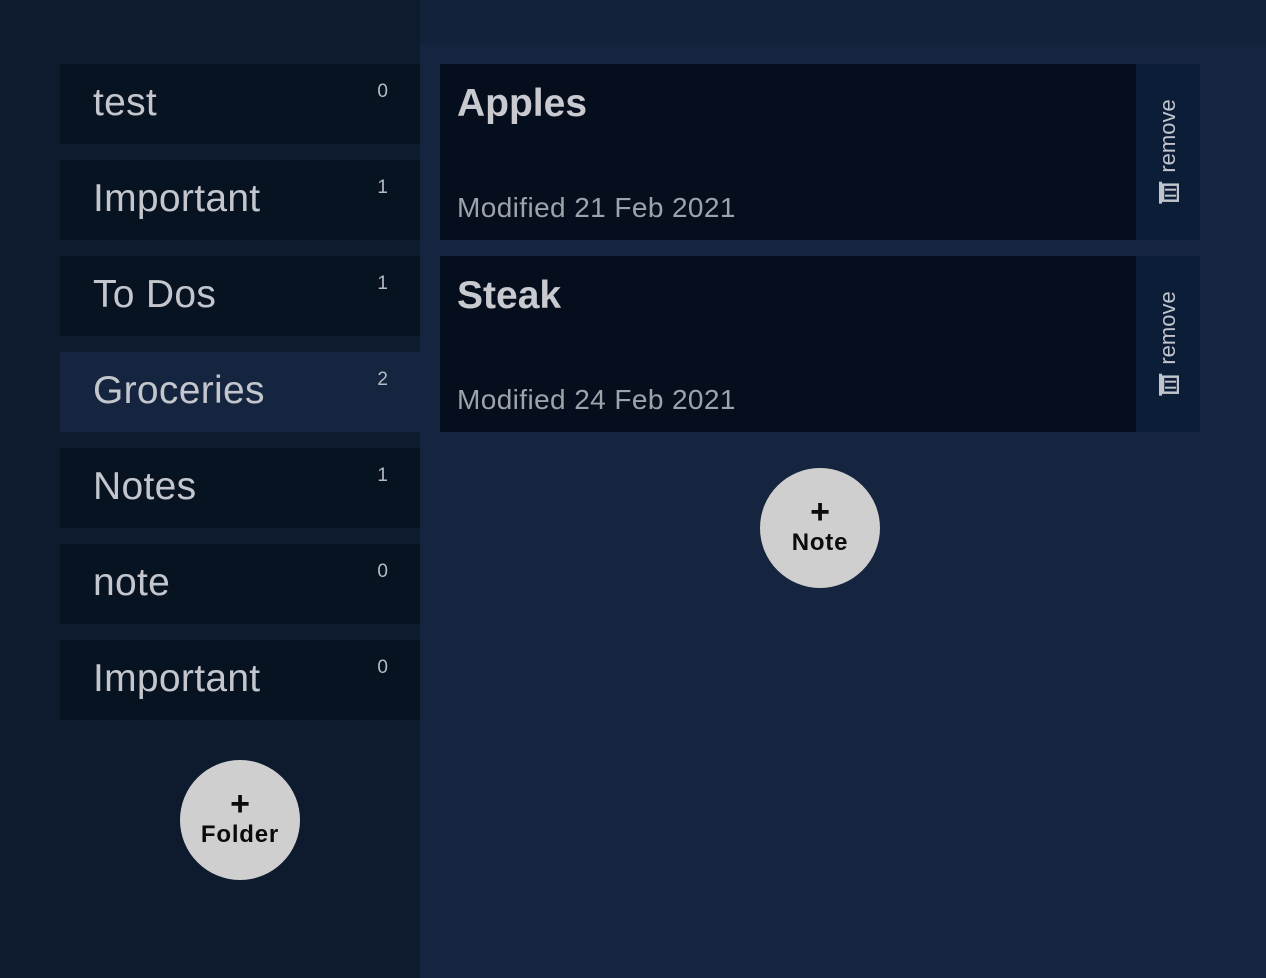 The height and width of the screenshot is (978, 1266). What do you see at coordinates (820, 542) in the screenshot?
I see `add-note-label: Note` at bounding box center [820, 542].